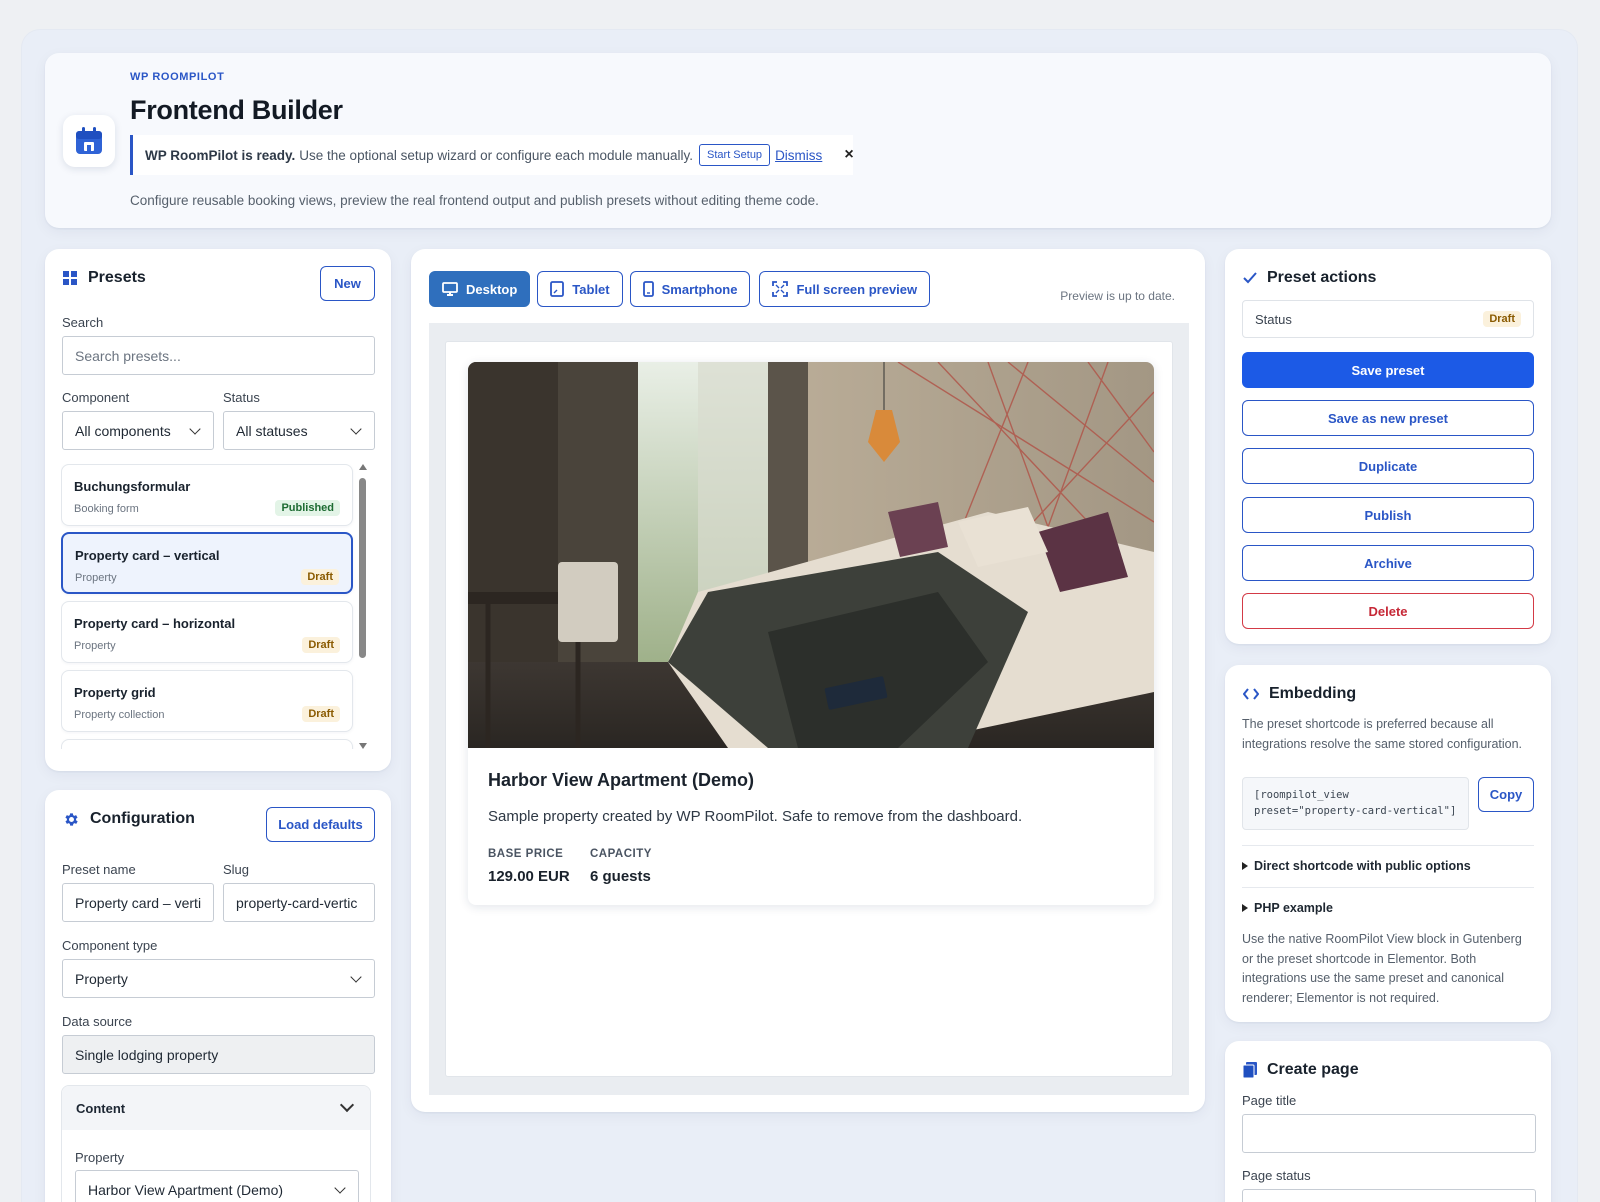 This screenshot has width=1600, height=1202. I want to click on tab-smartphone: Smartphone, so click(690, 289).